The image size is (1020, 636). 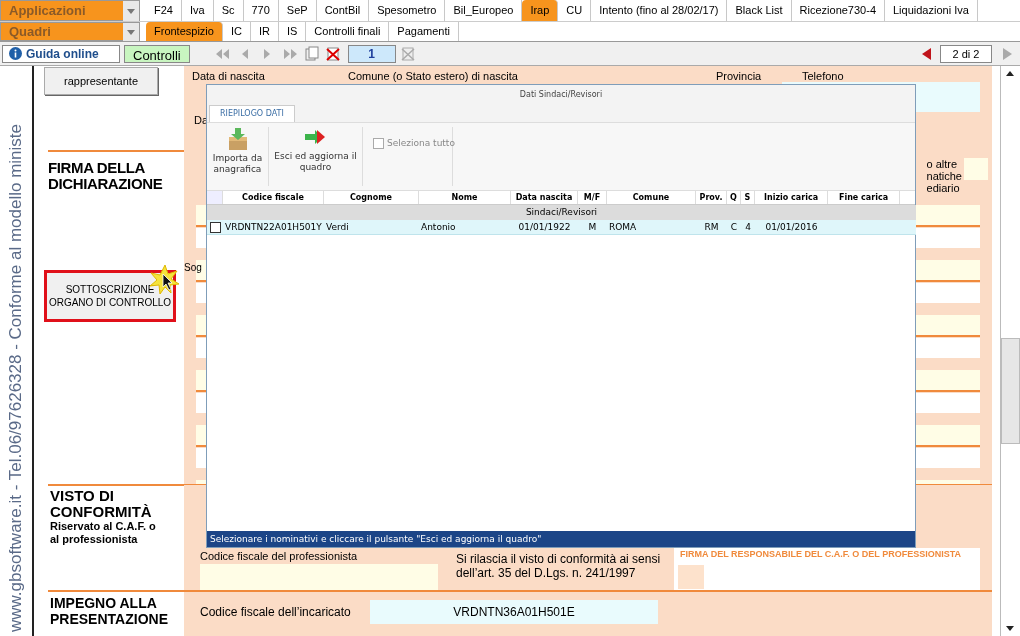 What do you see at coordinates (544, 226) in the screenshot?
I see `table-cell: 01/01/1922` at bounding box center [544, 226].